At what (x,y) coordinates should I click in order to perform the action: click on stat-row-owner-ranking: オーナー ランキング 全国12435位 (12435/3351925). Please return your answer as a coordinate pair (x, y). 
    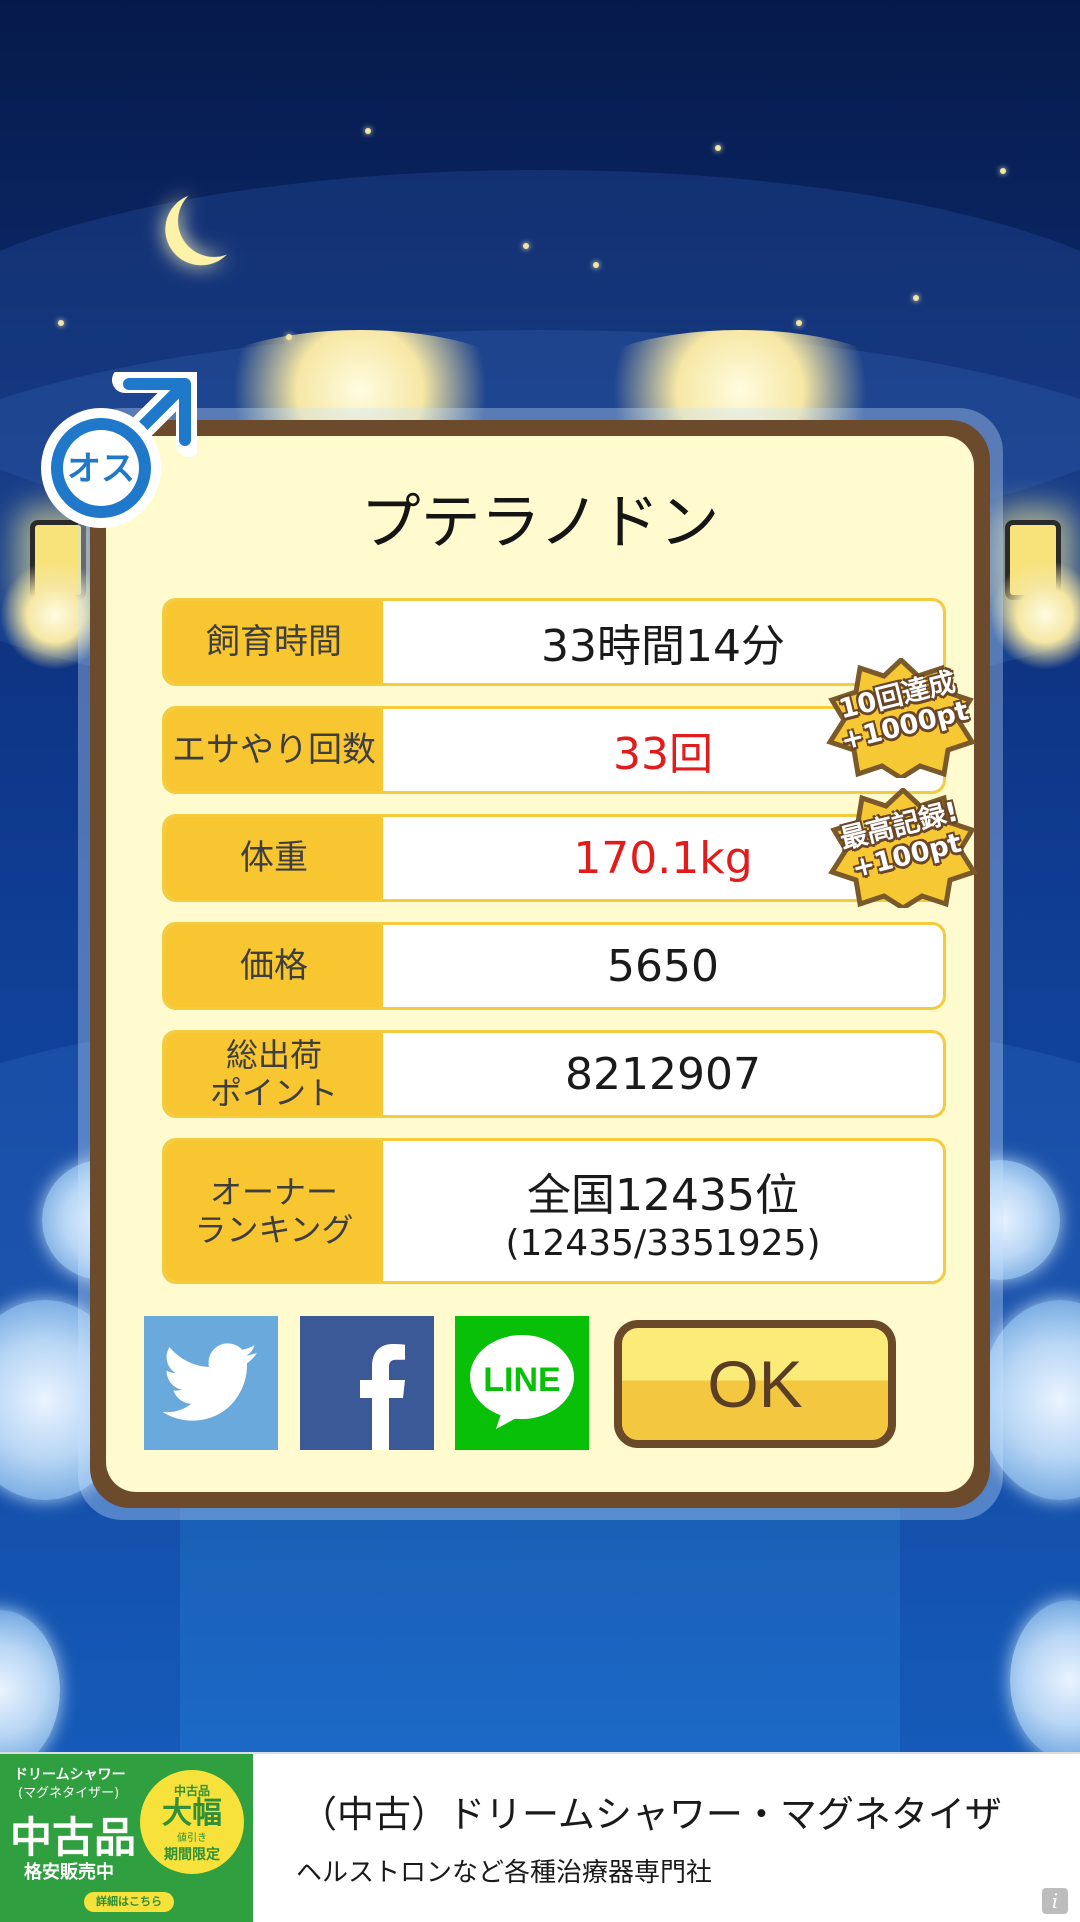
    Looking at the image, I should click on (554, 1211).